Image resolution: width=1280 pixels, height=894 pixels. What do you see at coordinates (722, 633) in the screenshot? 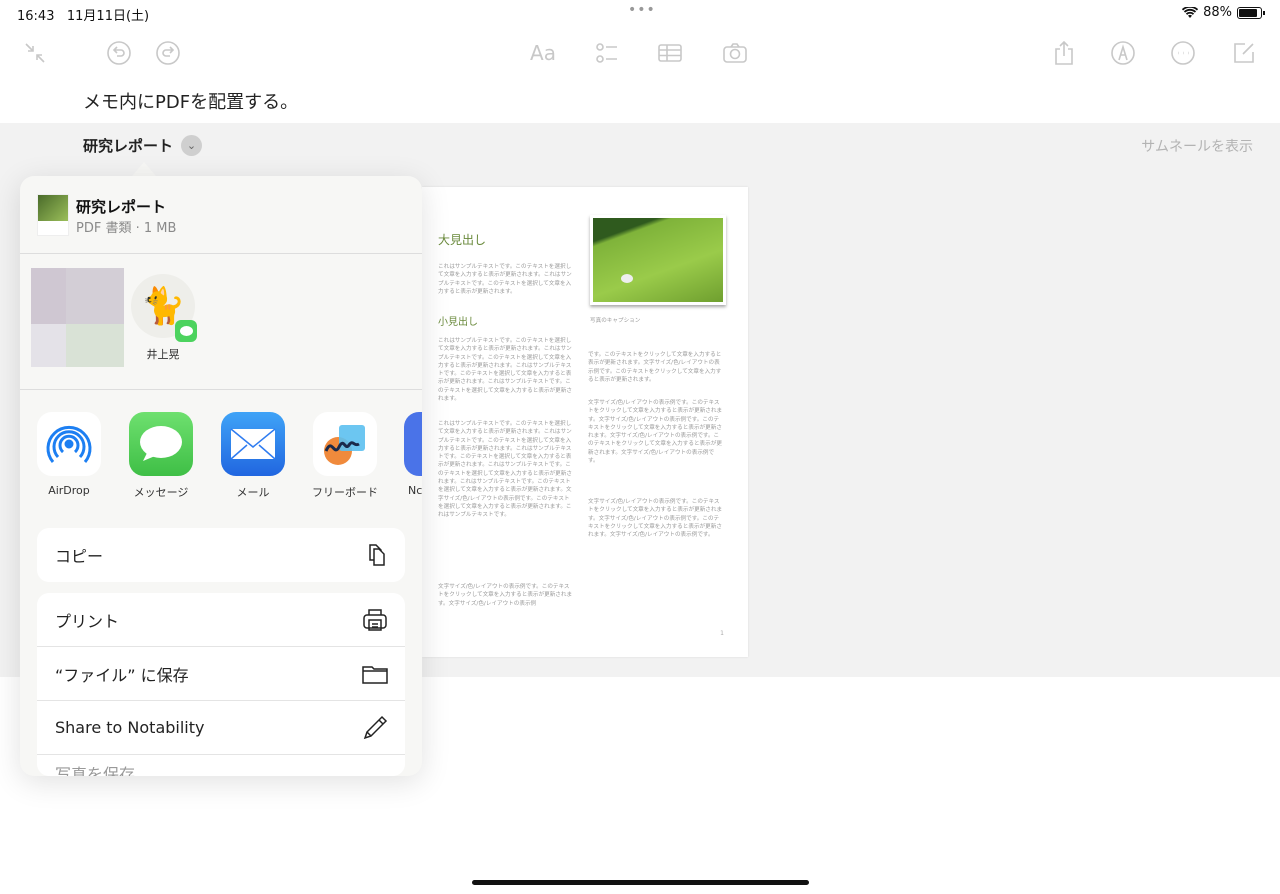
I see `pdf-page-number: 1` at bounding box center [722, 633].